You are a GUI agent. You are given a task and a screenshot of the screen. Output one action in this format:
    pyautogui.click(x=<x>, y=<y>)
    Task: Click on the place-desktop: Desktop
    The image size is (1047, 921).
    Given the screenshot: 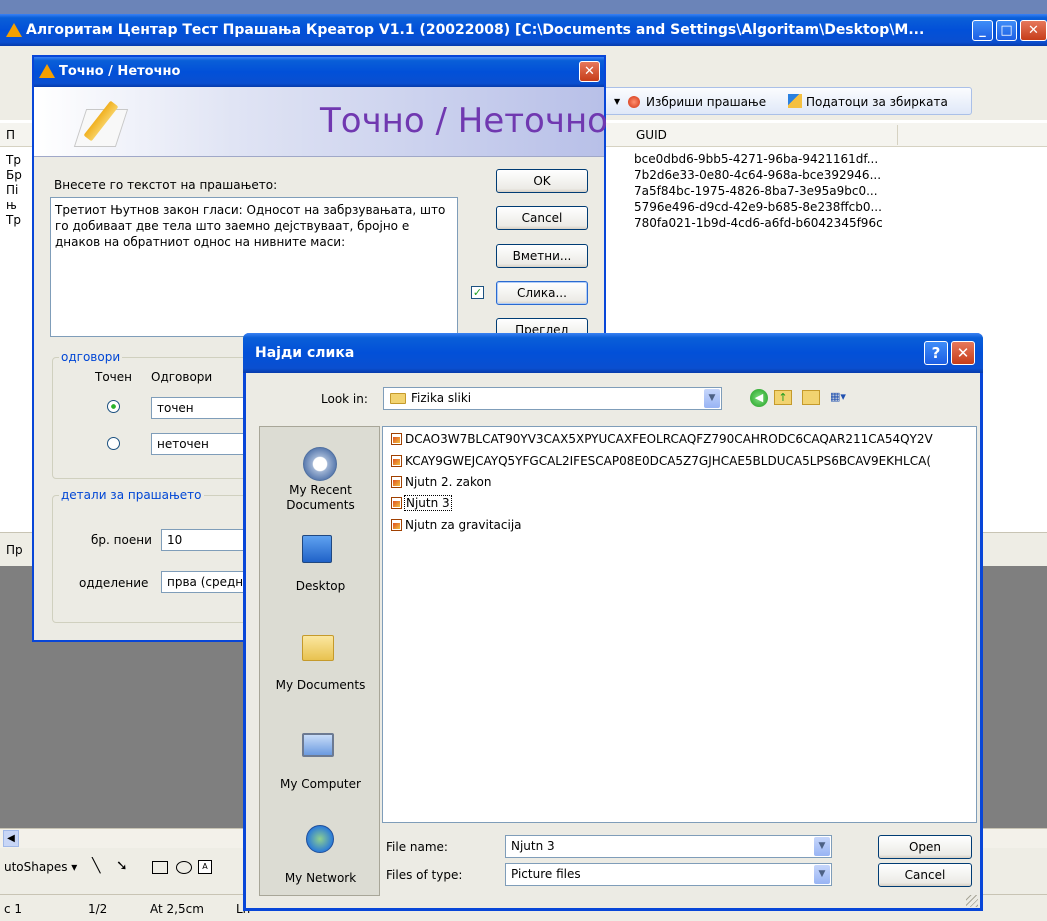 What is the action you would take?
    pyautogui.click(x=320, y=586)
    